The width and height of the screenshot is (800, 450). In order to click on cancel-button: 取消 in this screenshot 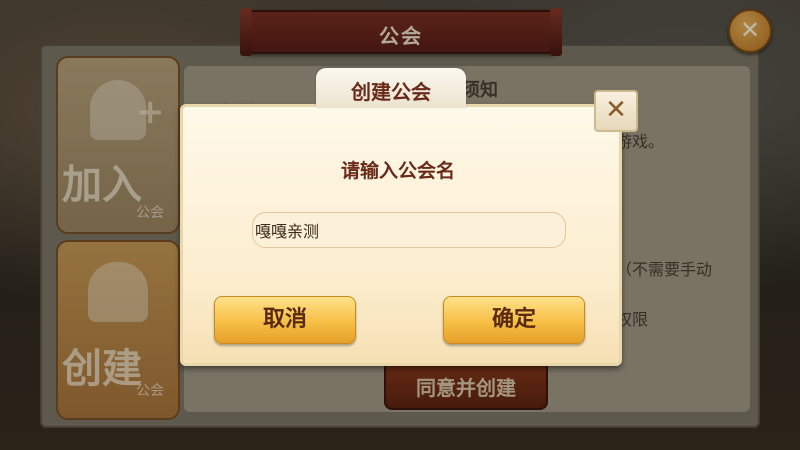, I will do `click(285, 320)`.